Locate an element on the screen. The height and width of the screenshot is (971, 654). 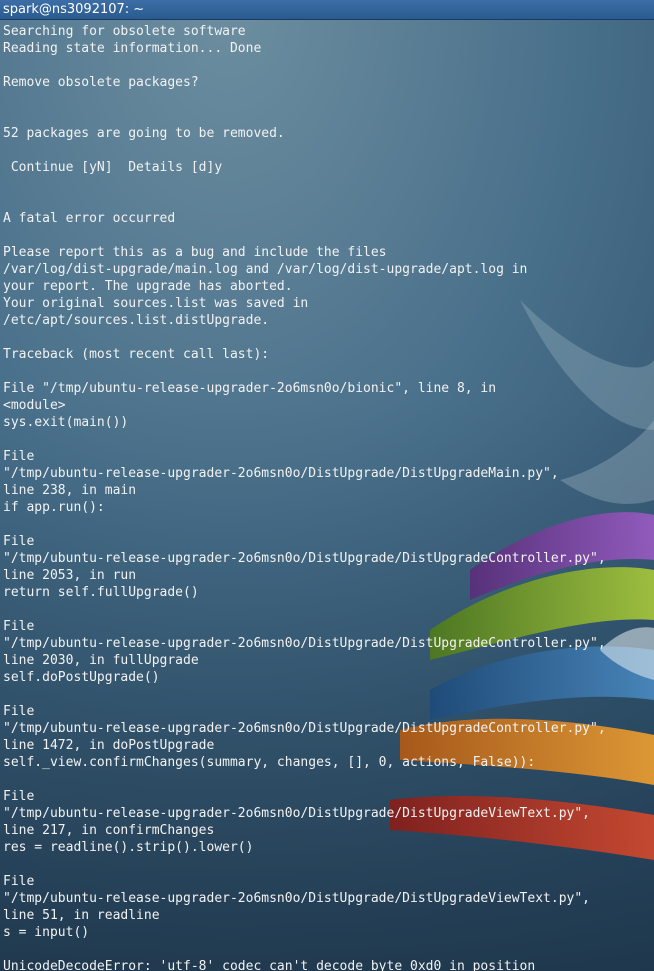
terminal-line: Remove obsolete packages? is located at coordinates (101, 82).